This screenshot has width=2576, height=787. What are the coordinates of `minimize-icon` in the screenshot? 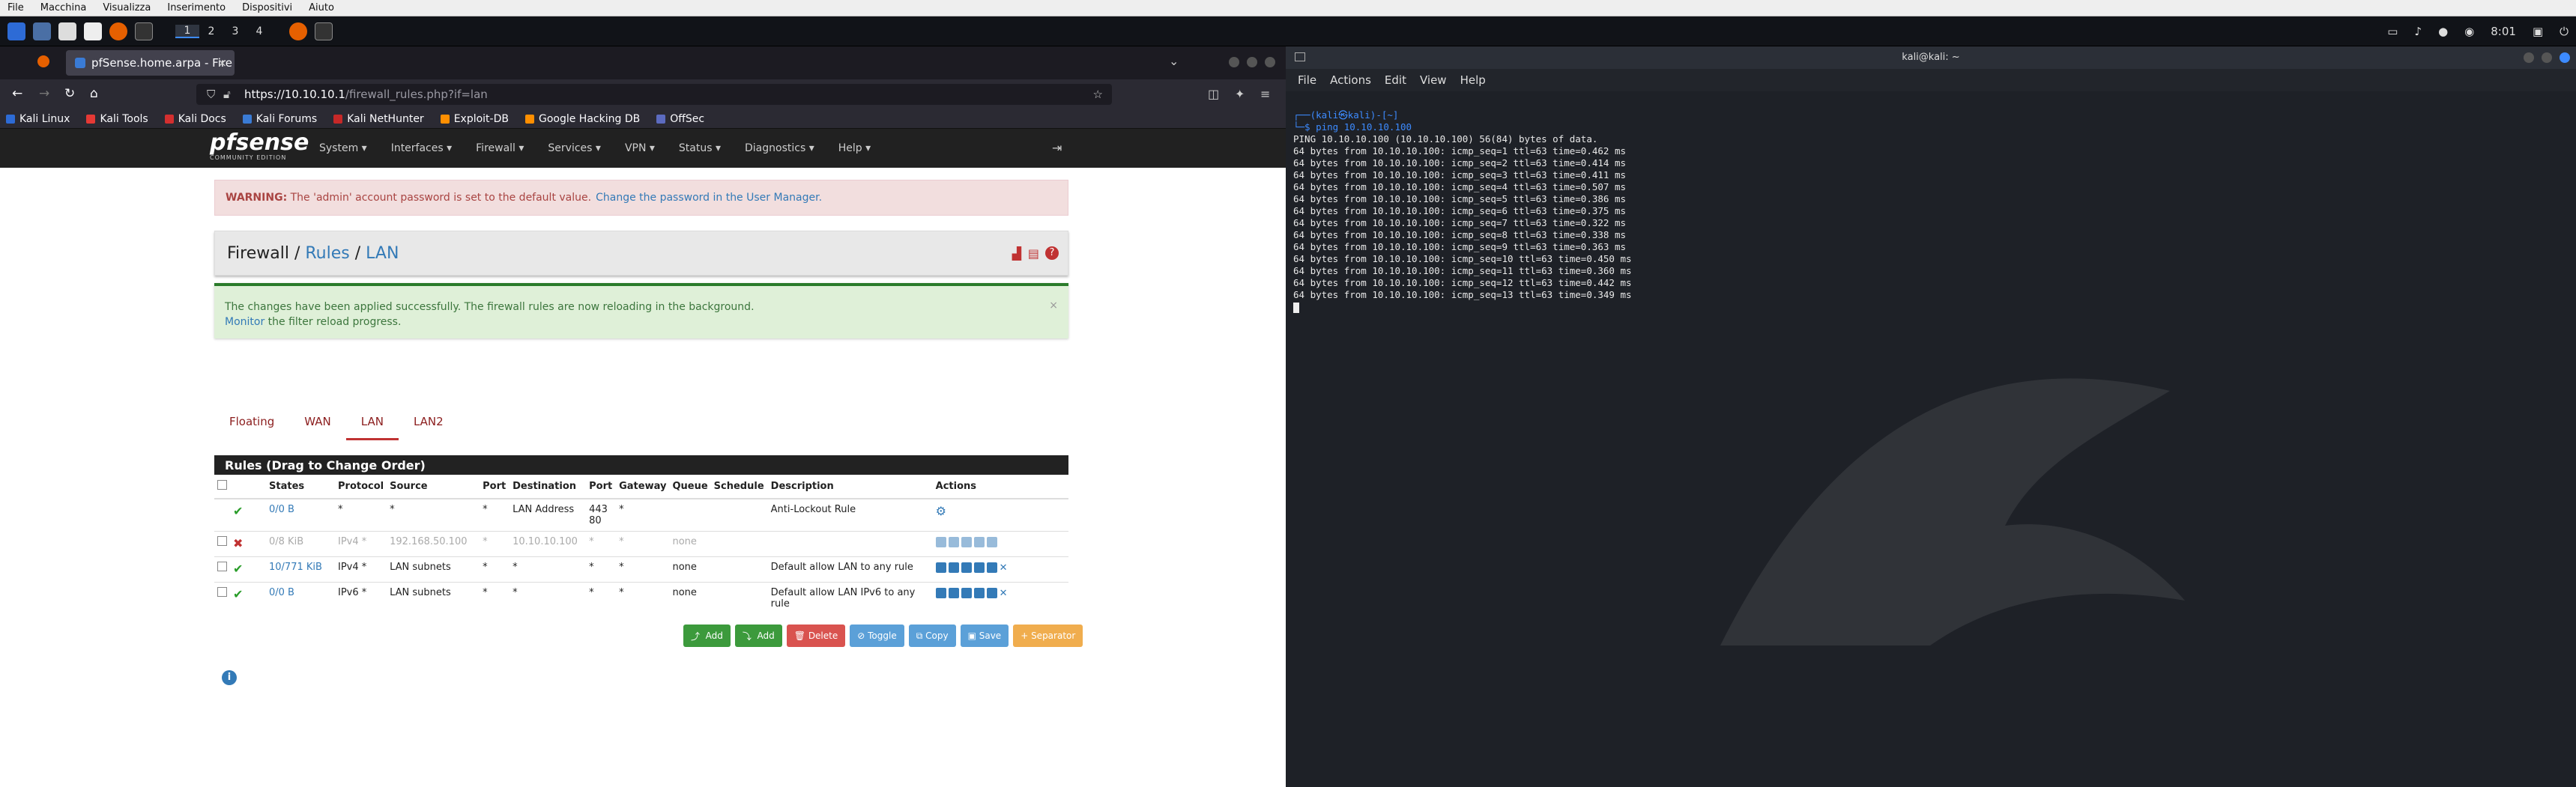 It's located at (1234, 62).